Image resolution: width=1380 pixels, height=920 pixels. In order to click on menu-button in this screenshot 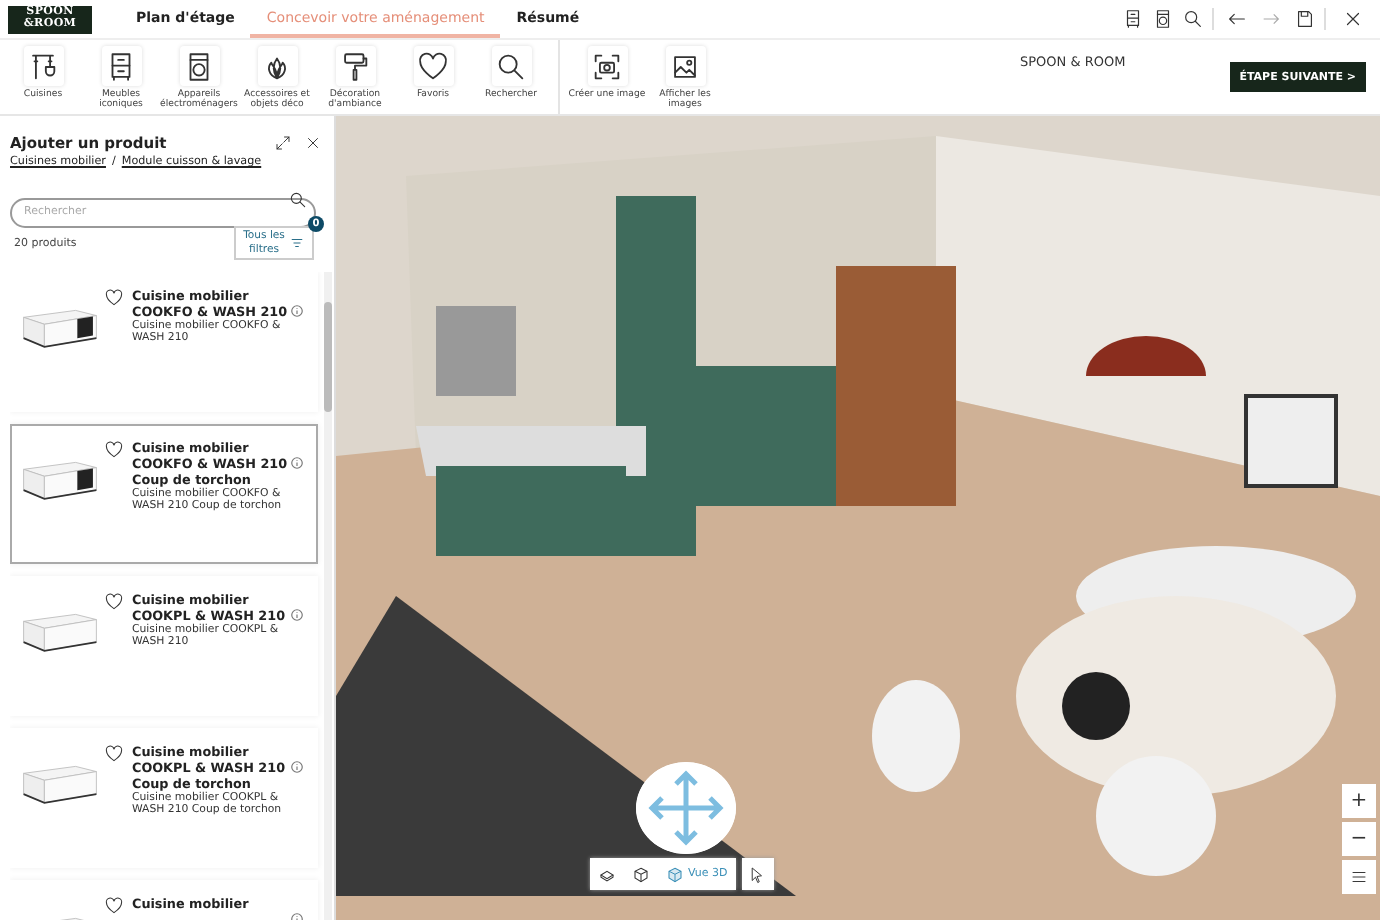, I will do `click(1359, 877)`.